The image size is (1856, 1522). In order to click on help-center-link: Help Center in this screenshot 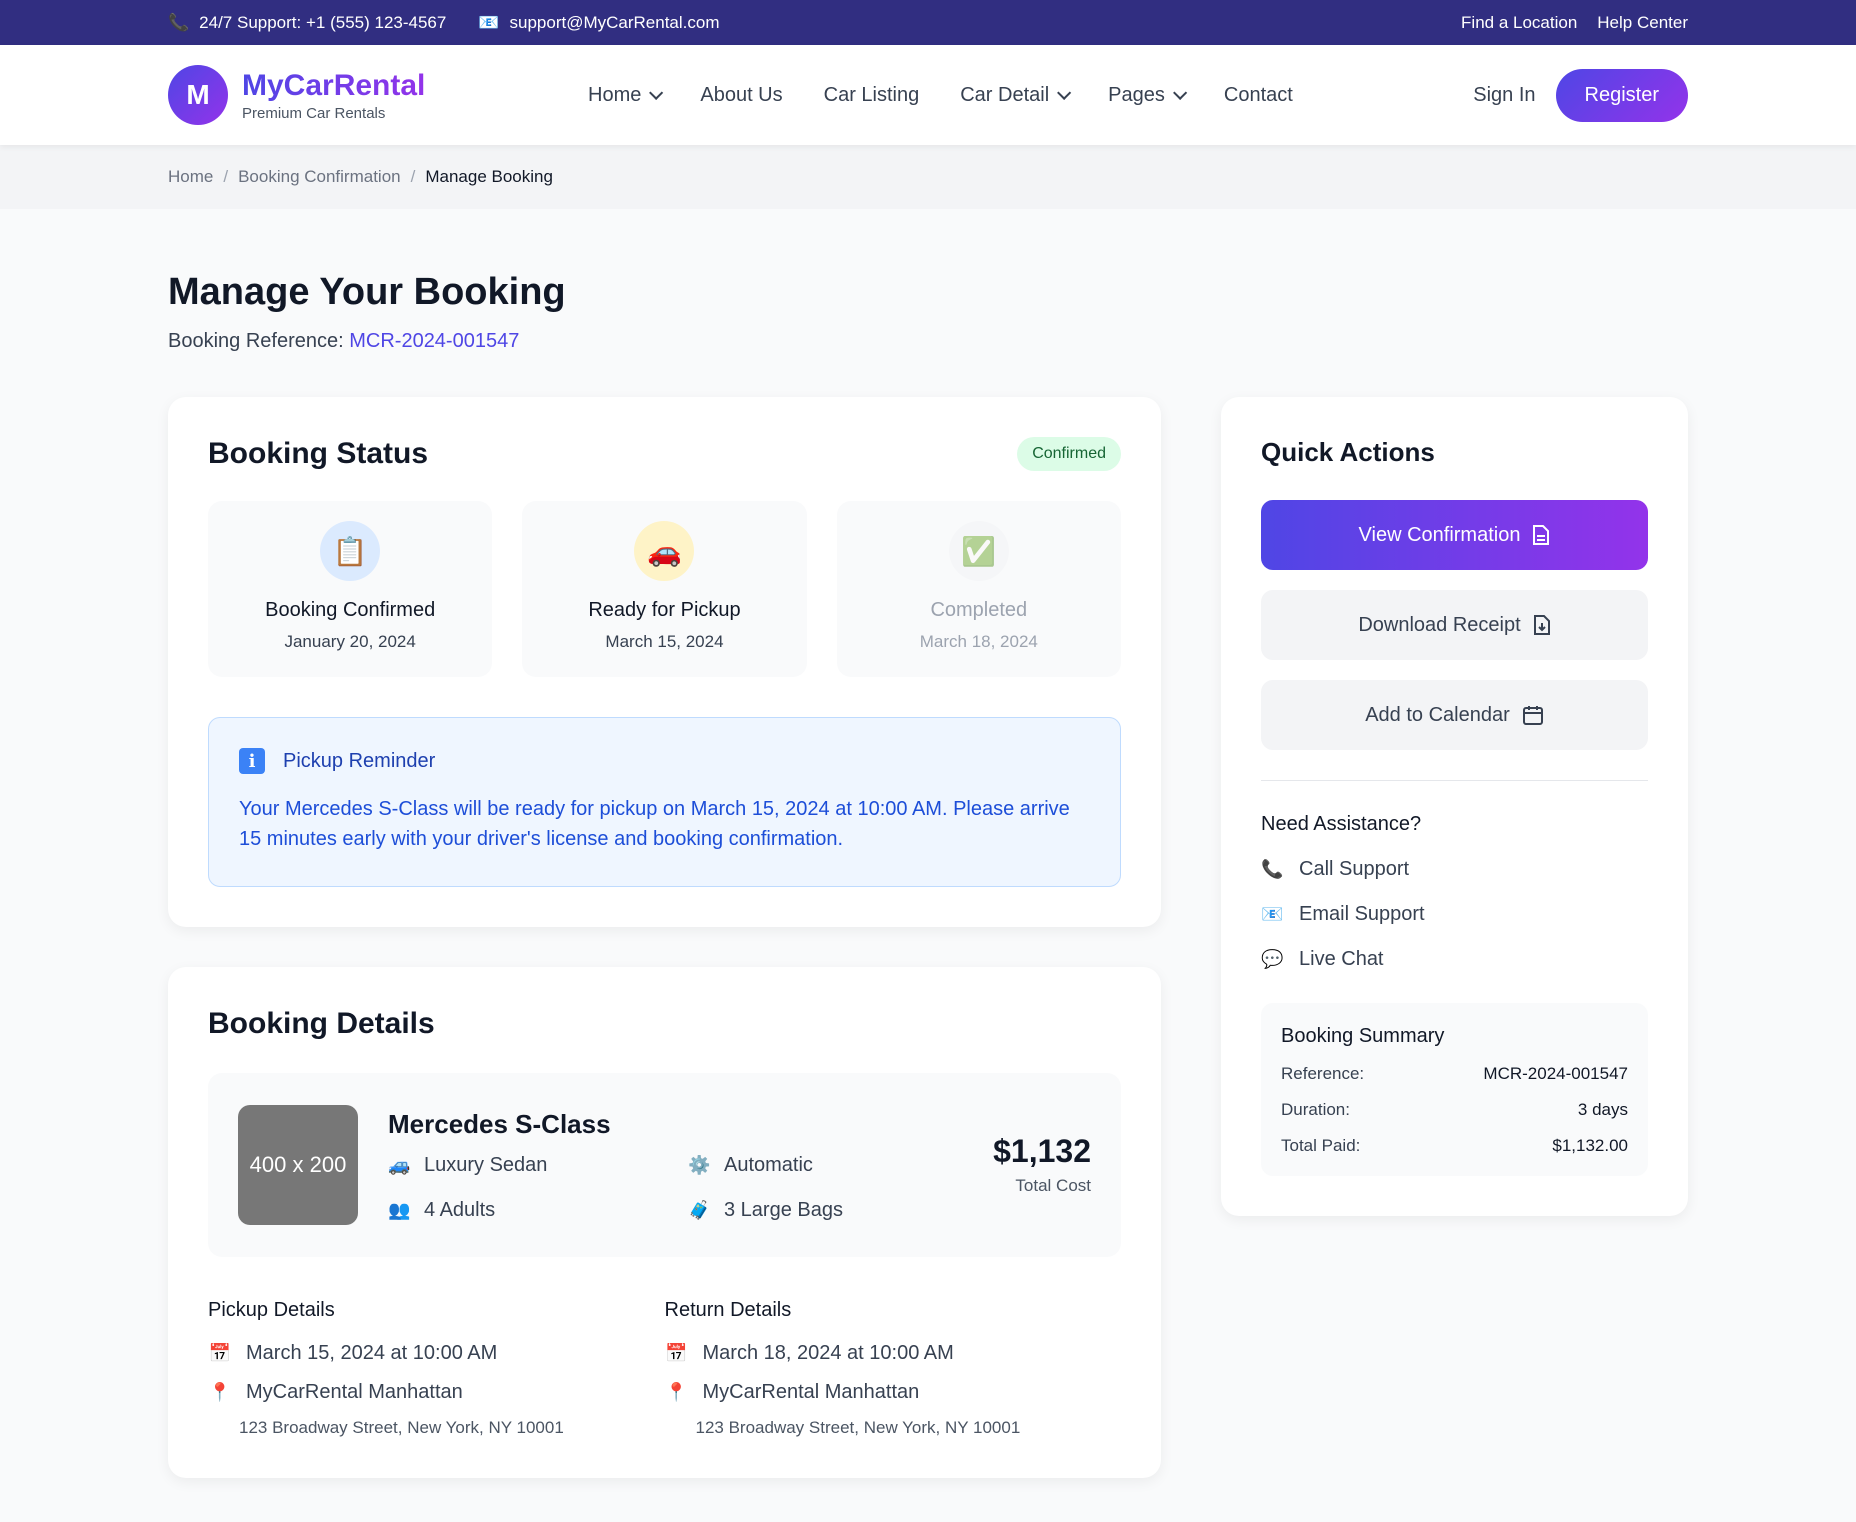, I will do `click(1642, 23)`.